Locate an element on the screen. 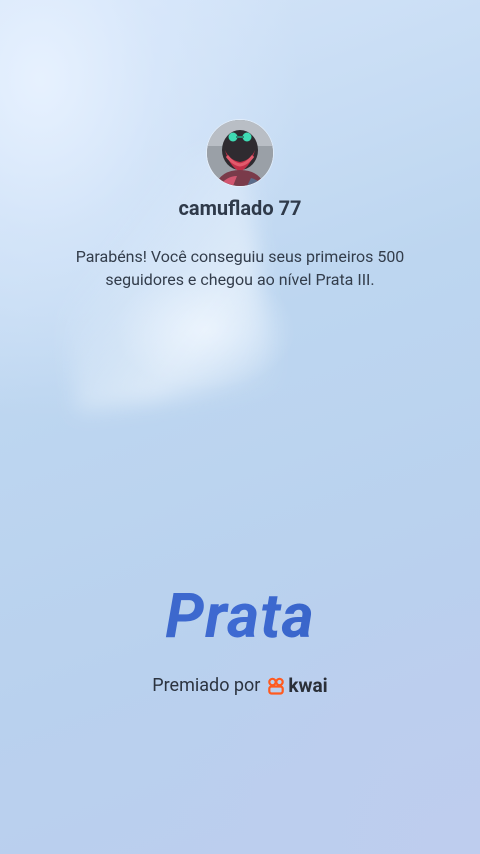 This screenshot has width=480, height=854. username: camuflado 77 is located at coordinates (240, 208).